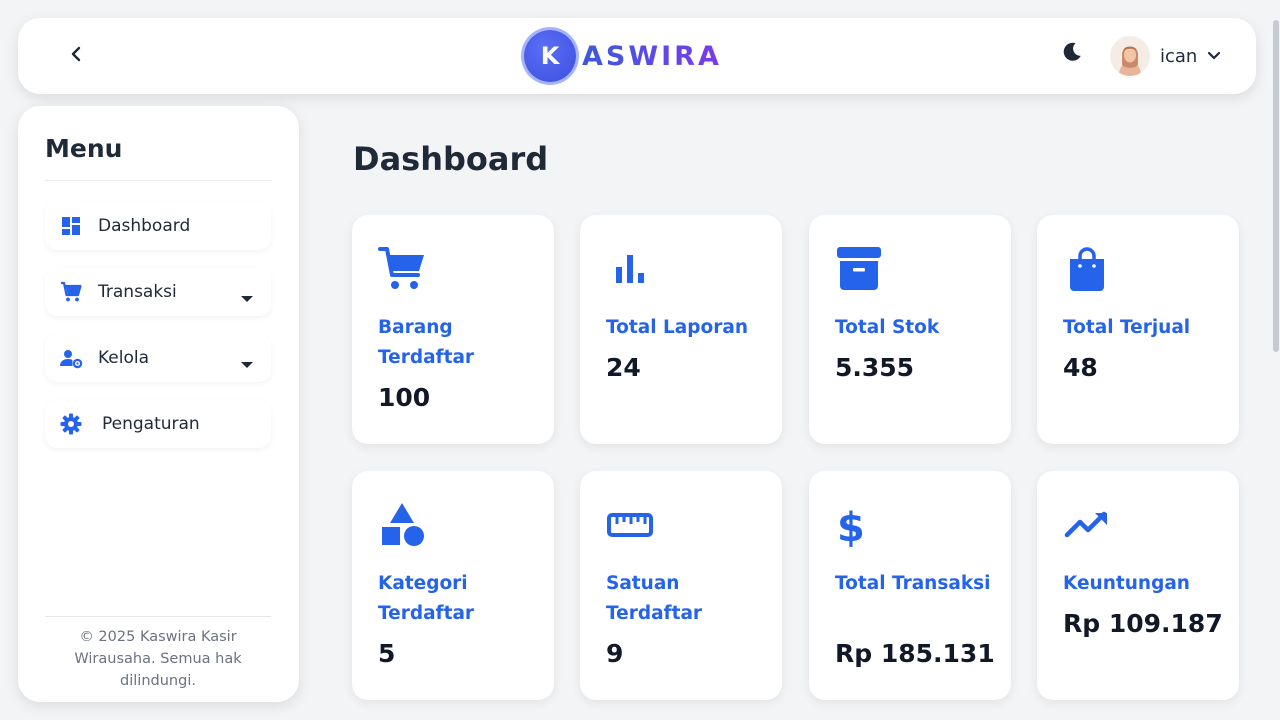  Describe the element at coordinates (124, 358) in the screenshot. I see `sidebar-item-label: Kelola` at that location.